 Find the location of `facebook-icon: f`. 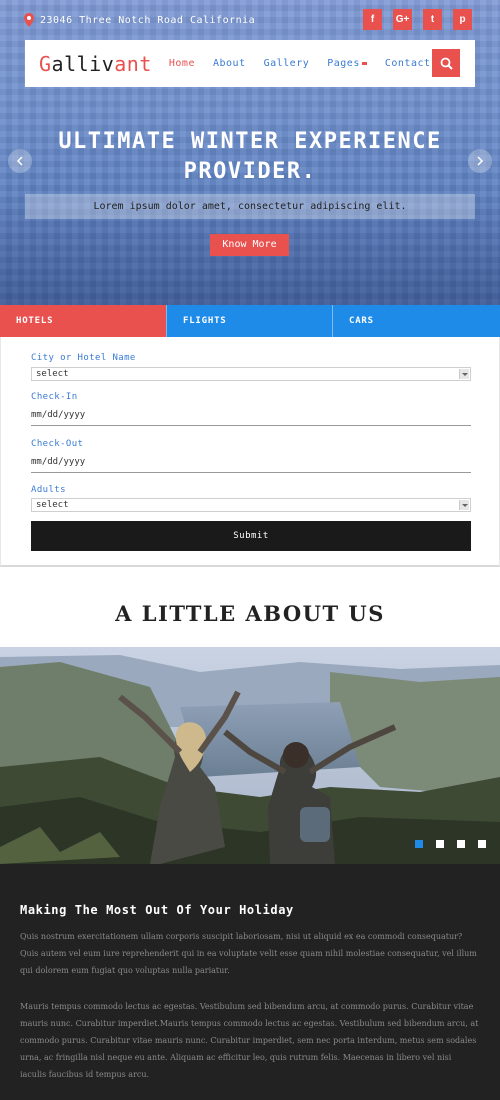

facebook-icon: f is located at coordinates (372, 19).